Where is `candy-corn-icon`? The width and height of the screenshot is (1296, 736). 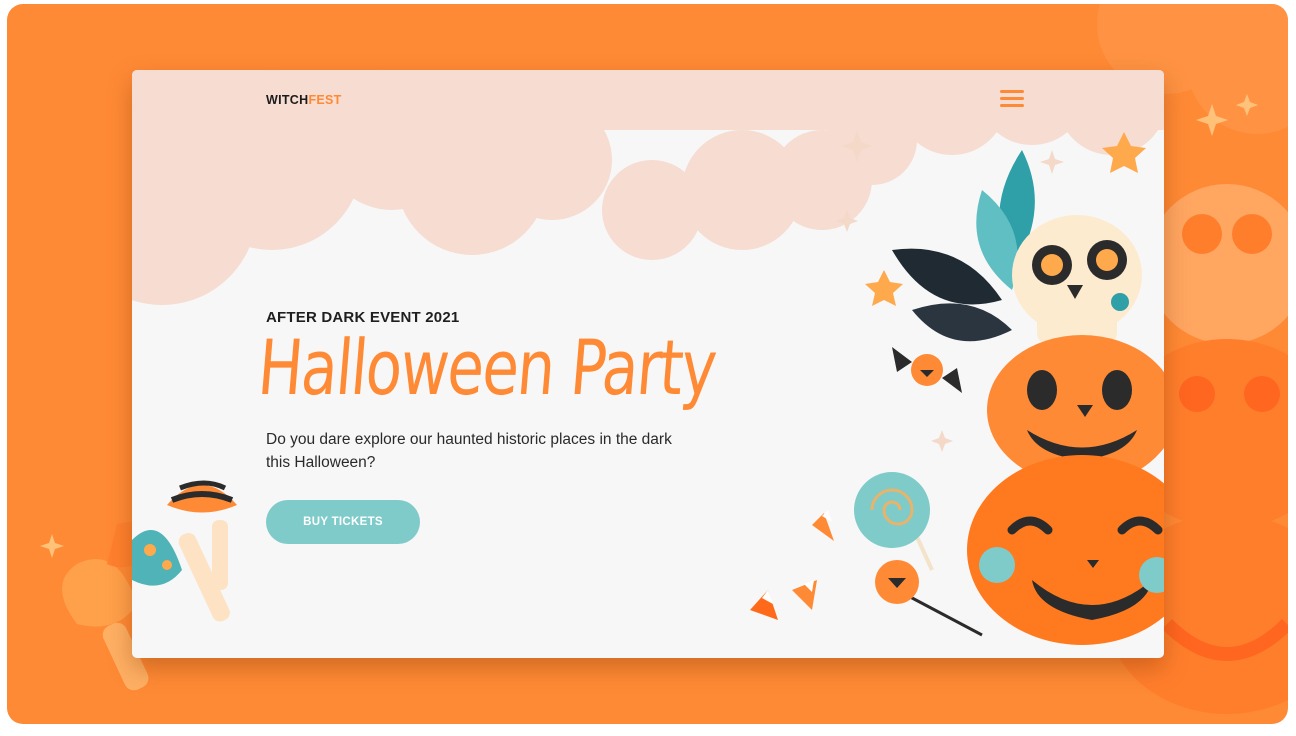 candy-corn-icon is located at coordinates (792, 565).